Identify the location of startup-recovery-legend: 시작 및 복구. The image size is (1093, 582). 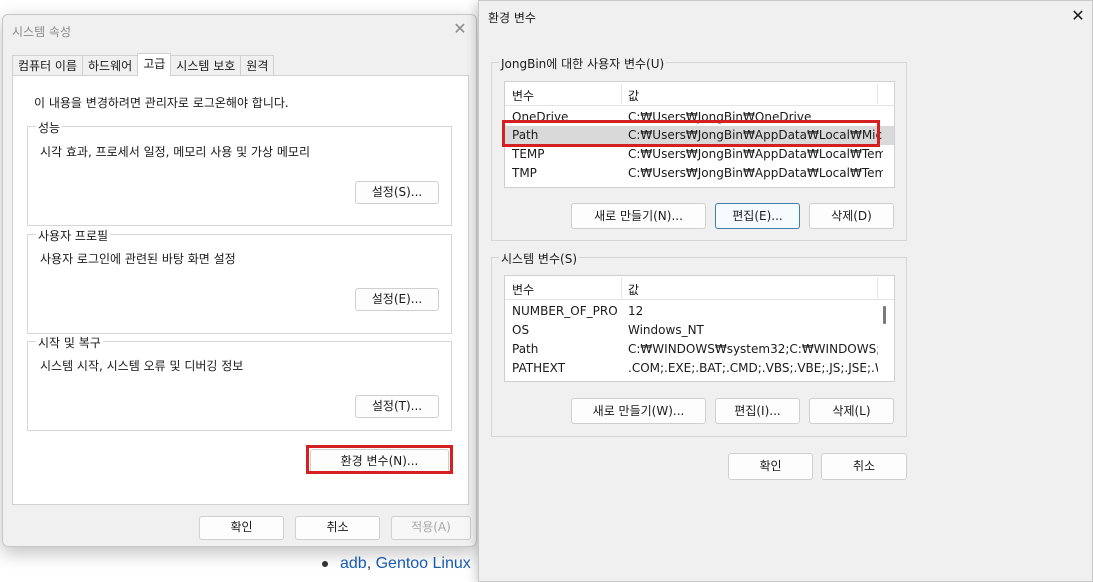
(69, 342).